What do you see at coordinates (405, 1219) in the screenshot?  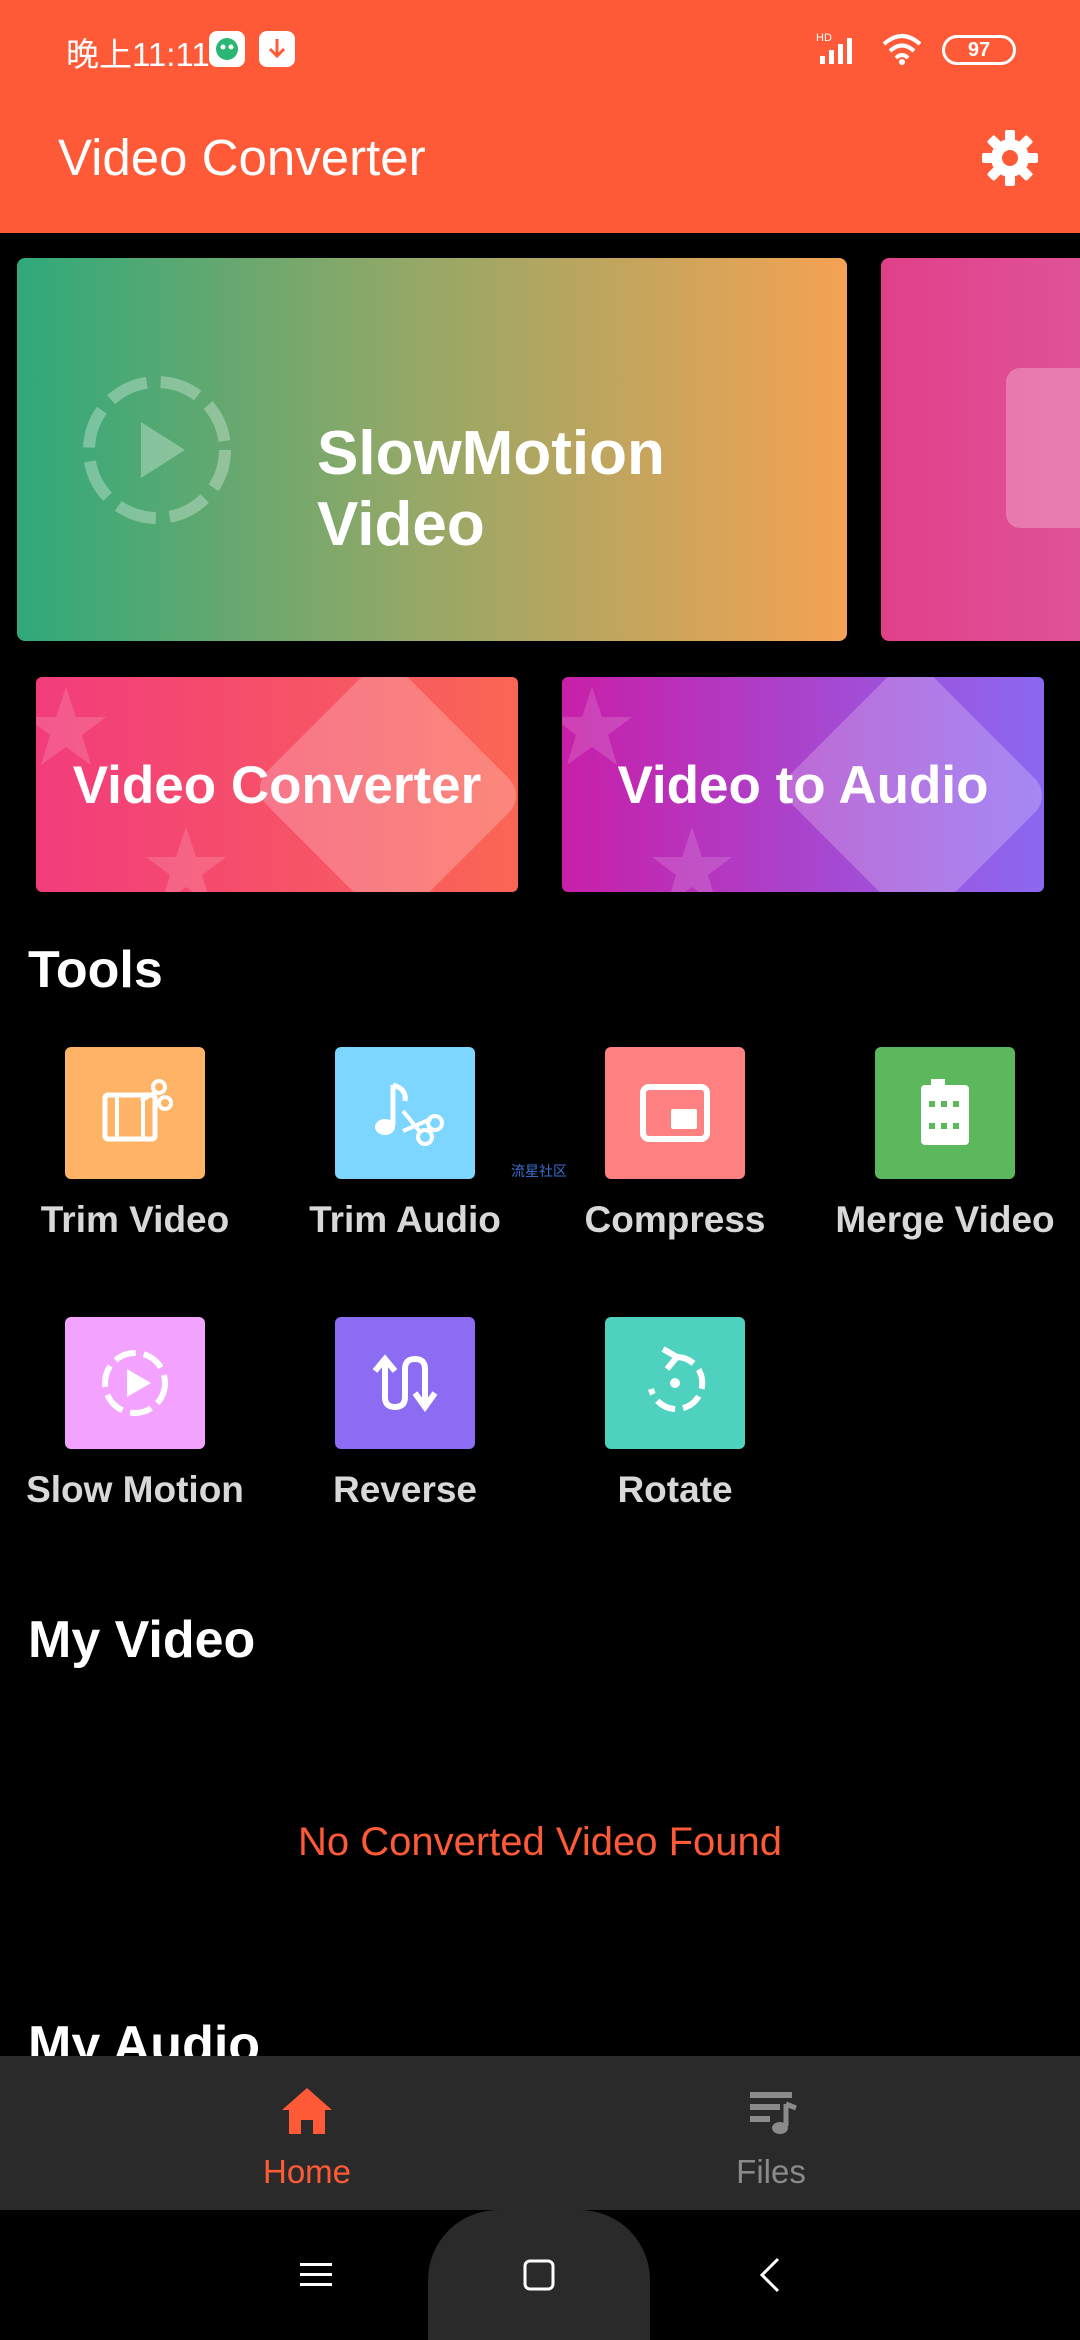 I see `tool-label: Trim Audio` at bounding box center [405, 1219].